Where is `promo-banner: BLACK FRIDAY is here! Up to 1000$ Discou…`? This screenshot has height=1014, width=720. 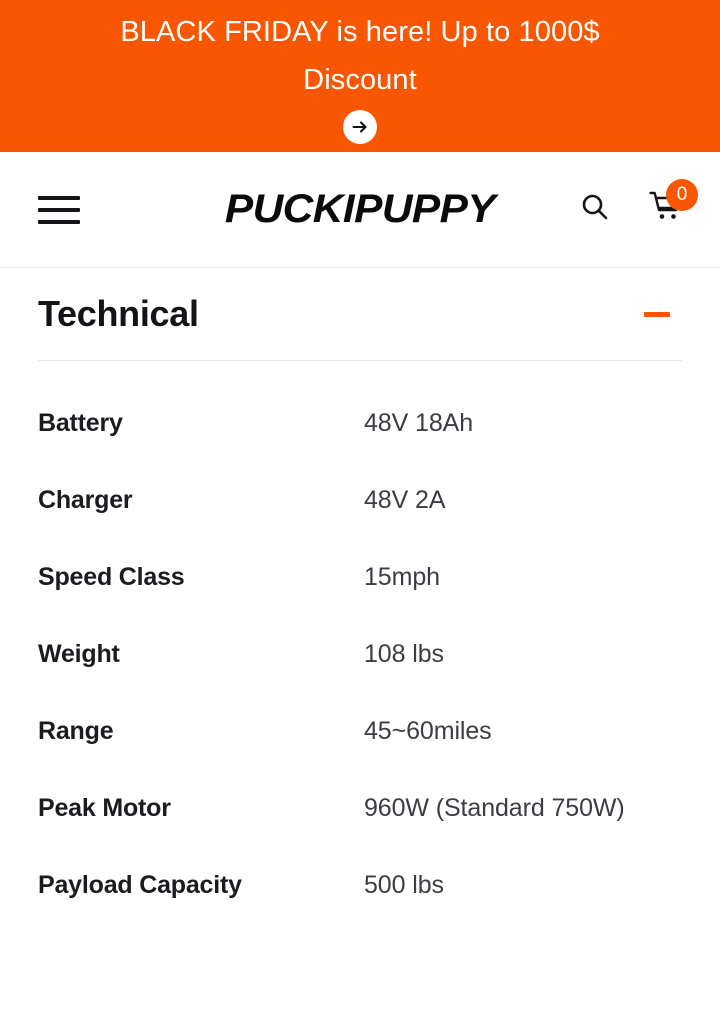 promo-banner: BLACK FRIDAY is here! Up to 1000$ Discou… is located at coordinates (360, 76).